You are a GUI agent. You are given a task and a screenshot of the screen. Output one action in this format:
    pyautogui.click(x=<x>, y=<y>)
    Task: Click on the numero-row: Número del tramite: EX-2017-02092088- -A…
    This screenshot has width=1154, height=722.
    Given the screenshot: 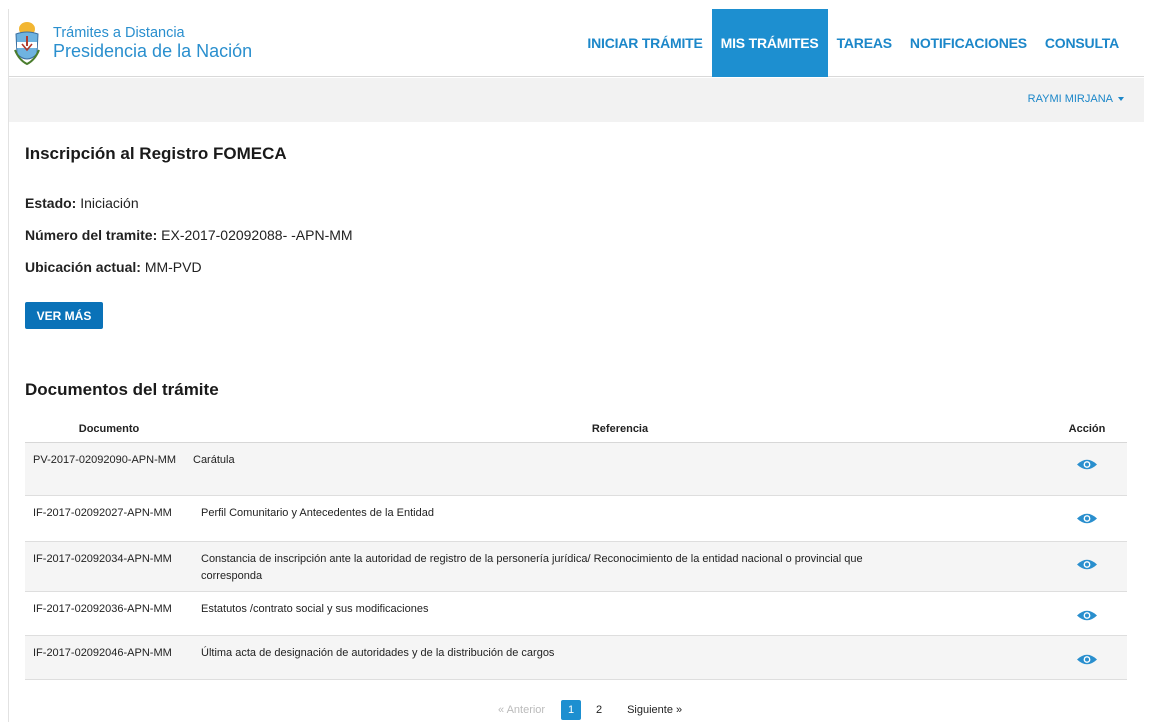 What is the action you would take?
    pyautogui.click(x=189, y=235)
    